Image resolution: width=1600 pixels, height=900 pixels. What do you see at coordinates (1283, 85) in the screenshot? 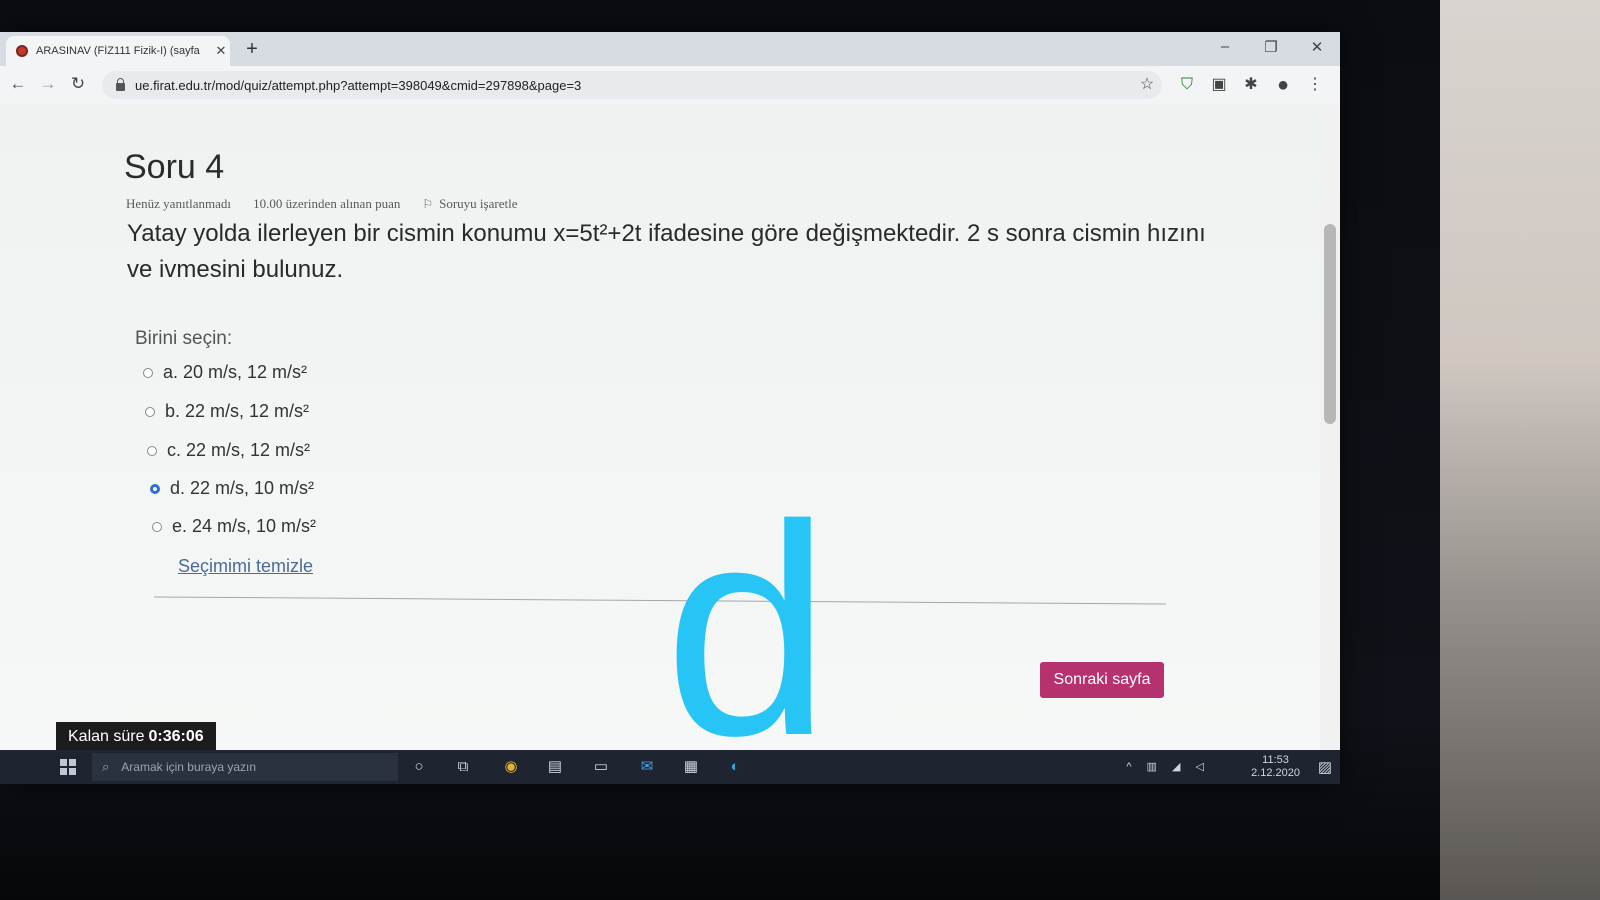
I see `profile-avatar-icon: ●` at bounding box center [1283, 85].